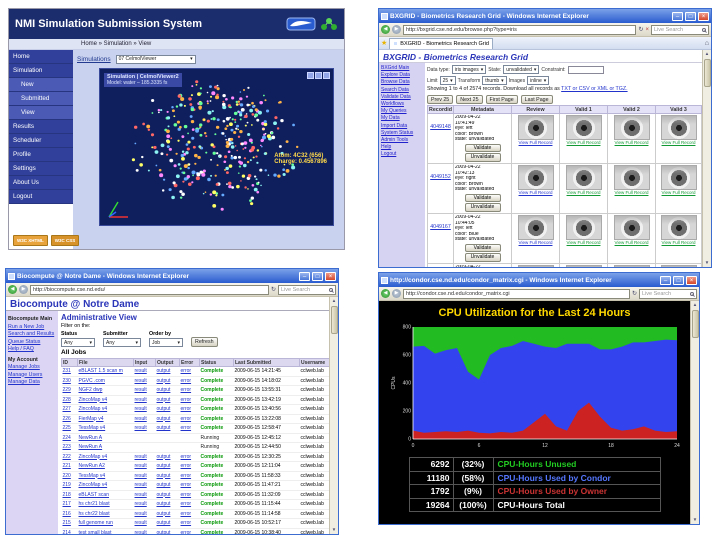  What do you see at coordinates (216, 362) in the screenshot?
I see `column-header: Status` at bounding box center [216, 362].